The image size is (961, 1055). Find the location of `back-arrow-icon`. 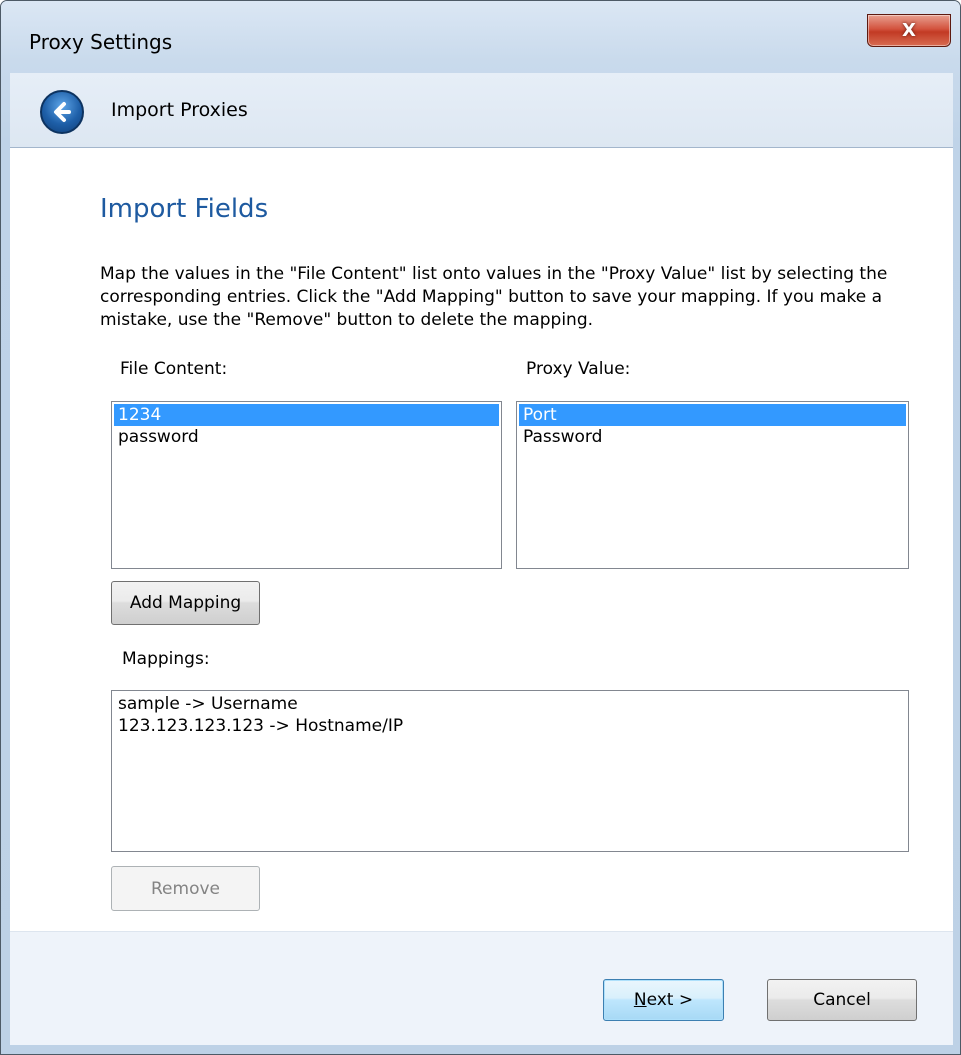

back-arrow-icon is located at coordinates (62, 112).